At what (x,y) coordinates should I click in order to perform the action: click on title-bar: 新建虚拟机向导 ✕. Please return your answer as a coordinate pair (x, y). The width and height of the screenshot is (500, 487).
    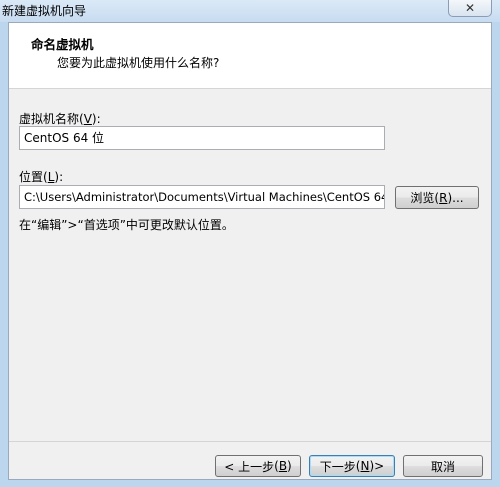
    Looking at the image, I should click on (250, 11).